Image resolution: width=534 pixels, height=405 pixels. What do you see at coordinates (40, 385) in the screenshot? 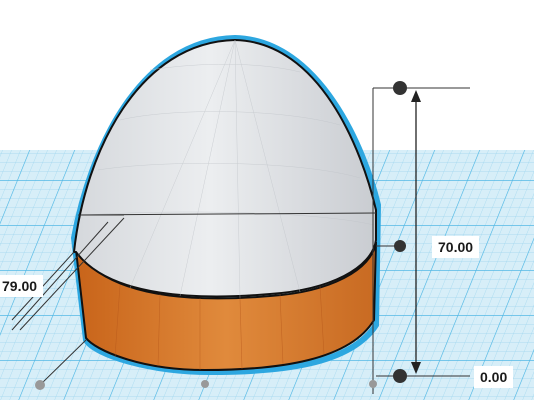
I see `depth-handle-icon` at bounding box center [40, 385].